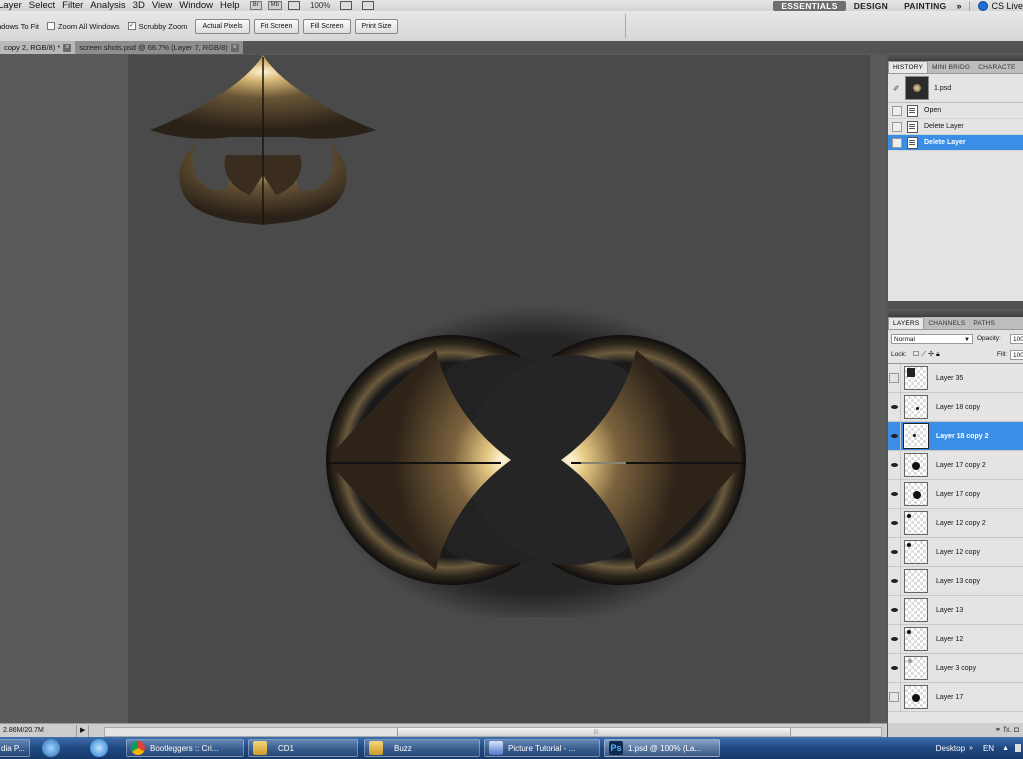  Describe the element at coordinates (955, 57) in the screenshot. I see `history-panel-header` at that location.